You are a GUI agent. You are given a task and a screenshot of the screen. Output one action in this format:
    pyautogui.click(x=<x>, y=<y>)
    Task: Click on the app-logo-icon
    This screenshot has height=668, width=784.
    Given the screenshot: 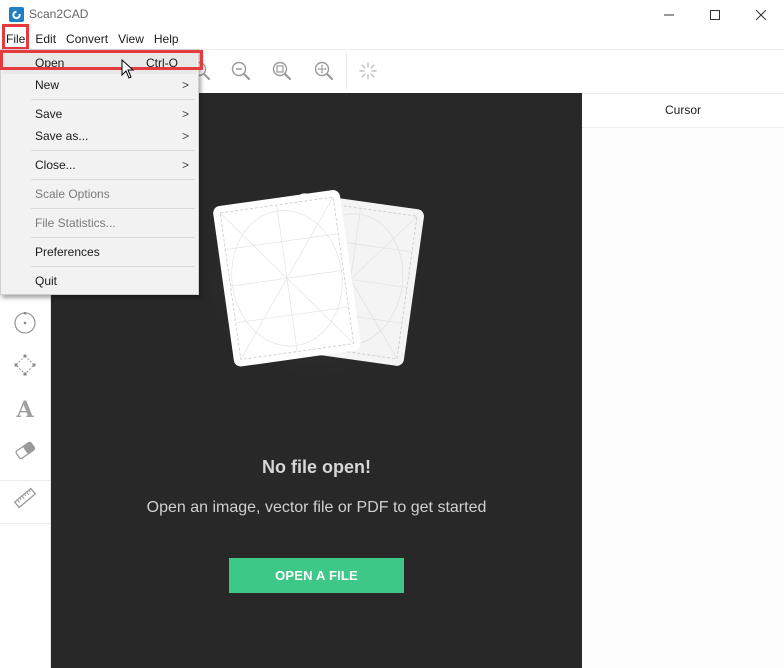 What is the action you would take?
    pyautogui.click(x=16, y=14)
    